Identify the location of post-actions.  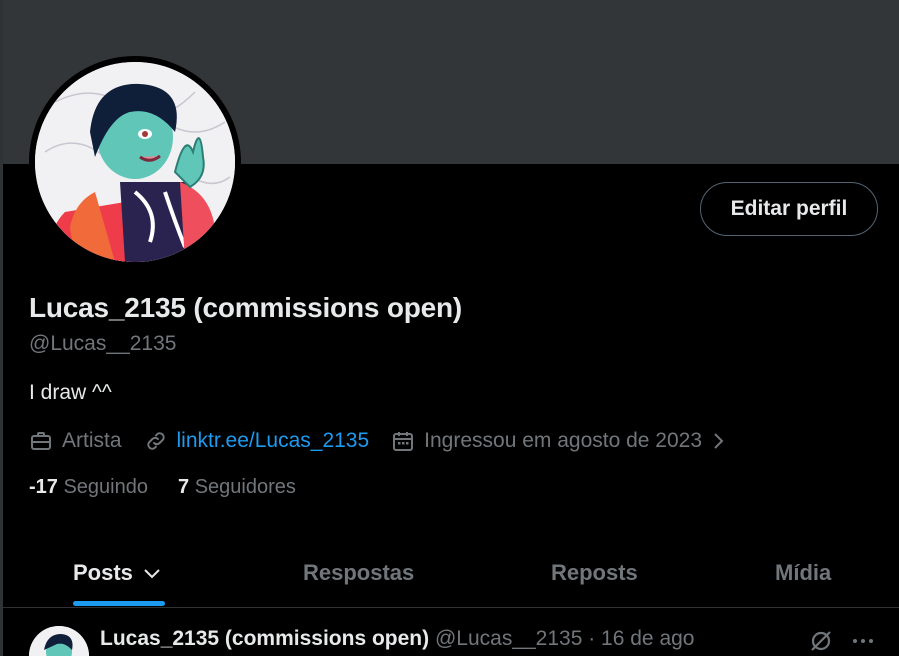
(850, 641).